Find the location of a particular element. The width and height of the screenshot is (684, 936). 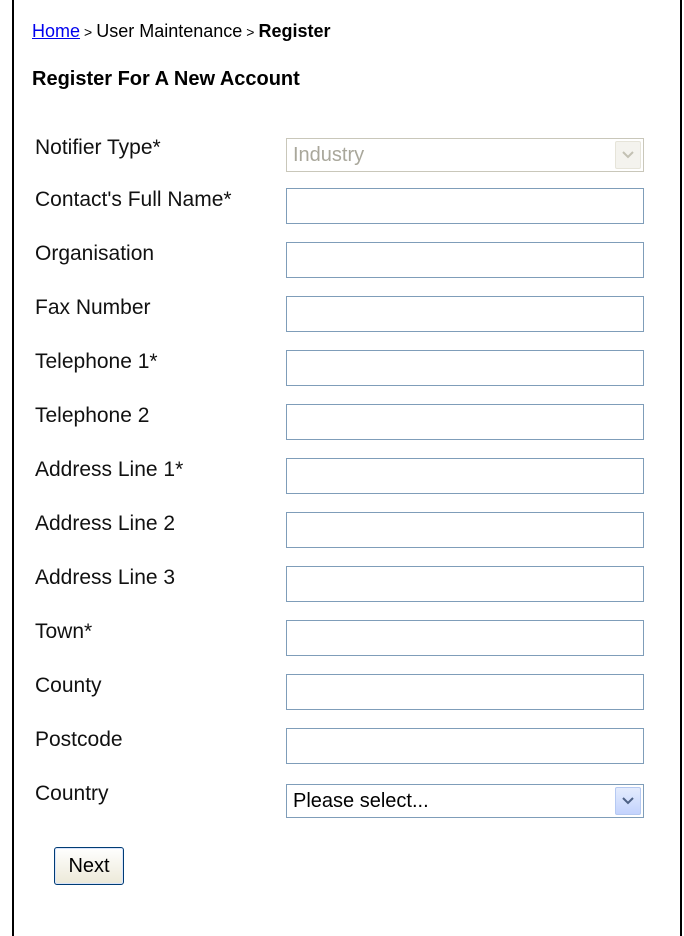

contact-full-name-row: Contact's Full Name* is located at coordinates (352, 206).